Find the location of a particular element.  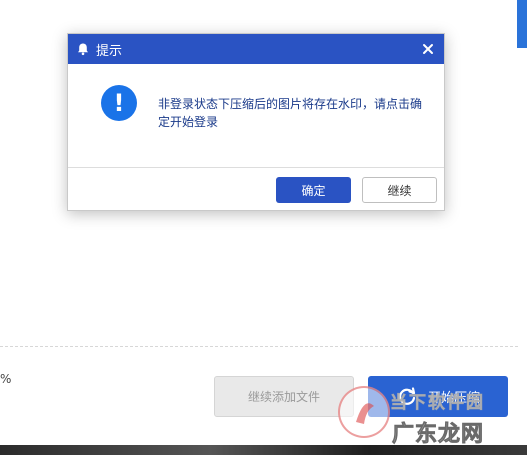

add-files-label: 继续添加文件 is located at coordinates (283, 397).